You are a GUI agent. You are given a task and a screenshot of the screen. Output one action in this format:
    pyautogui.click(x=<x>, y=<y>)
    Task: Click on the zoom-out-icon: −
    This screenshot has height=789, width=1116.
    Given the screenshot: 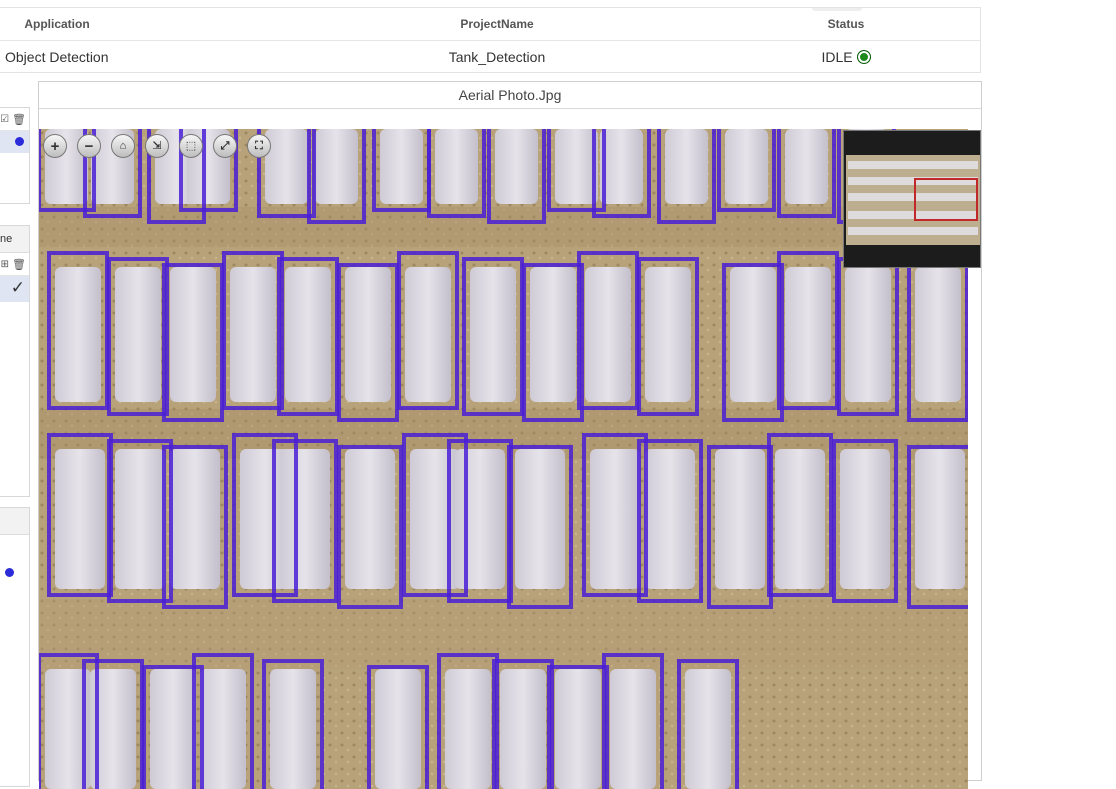 What is the action you would take?
    pyautogui.click(x=89, y=146)
    